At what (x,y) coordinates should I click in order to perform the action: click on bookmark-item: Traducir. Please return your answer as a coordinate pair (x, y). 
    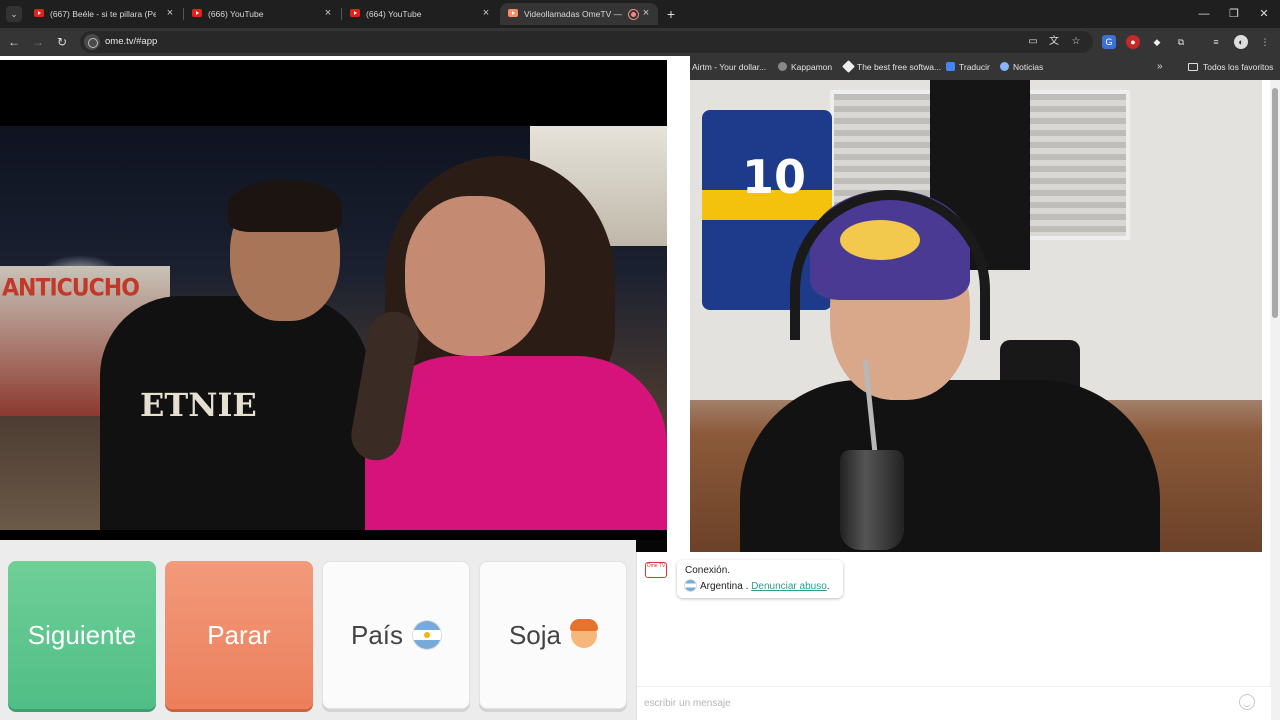
    Looking at the image, I should click on (968, 67).